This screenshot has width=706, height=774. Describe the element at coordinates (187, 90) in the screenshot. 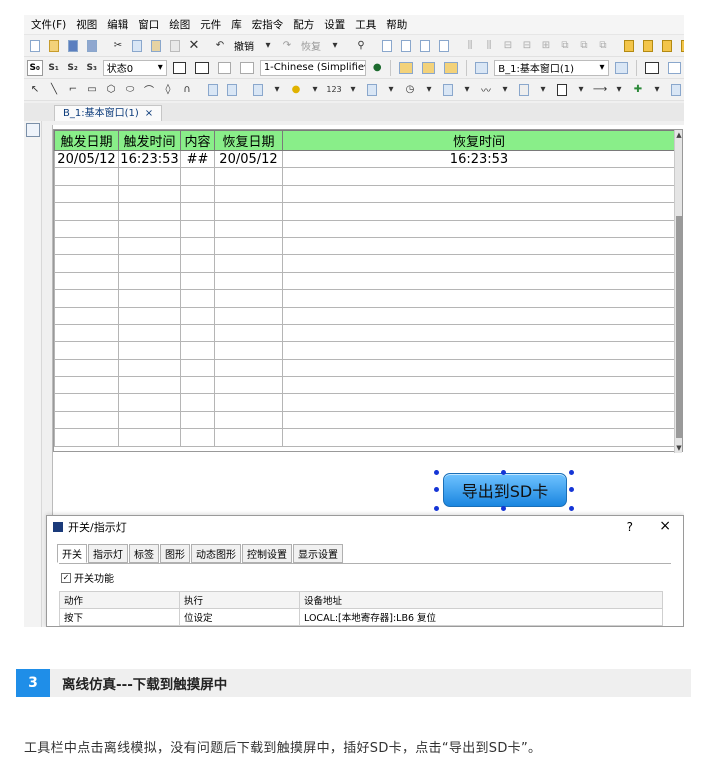

I see `curve-icon: ∩` at that location.